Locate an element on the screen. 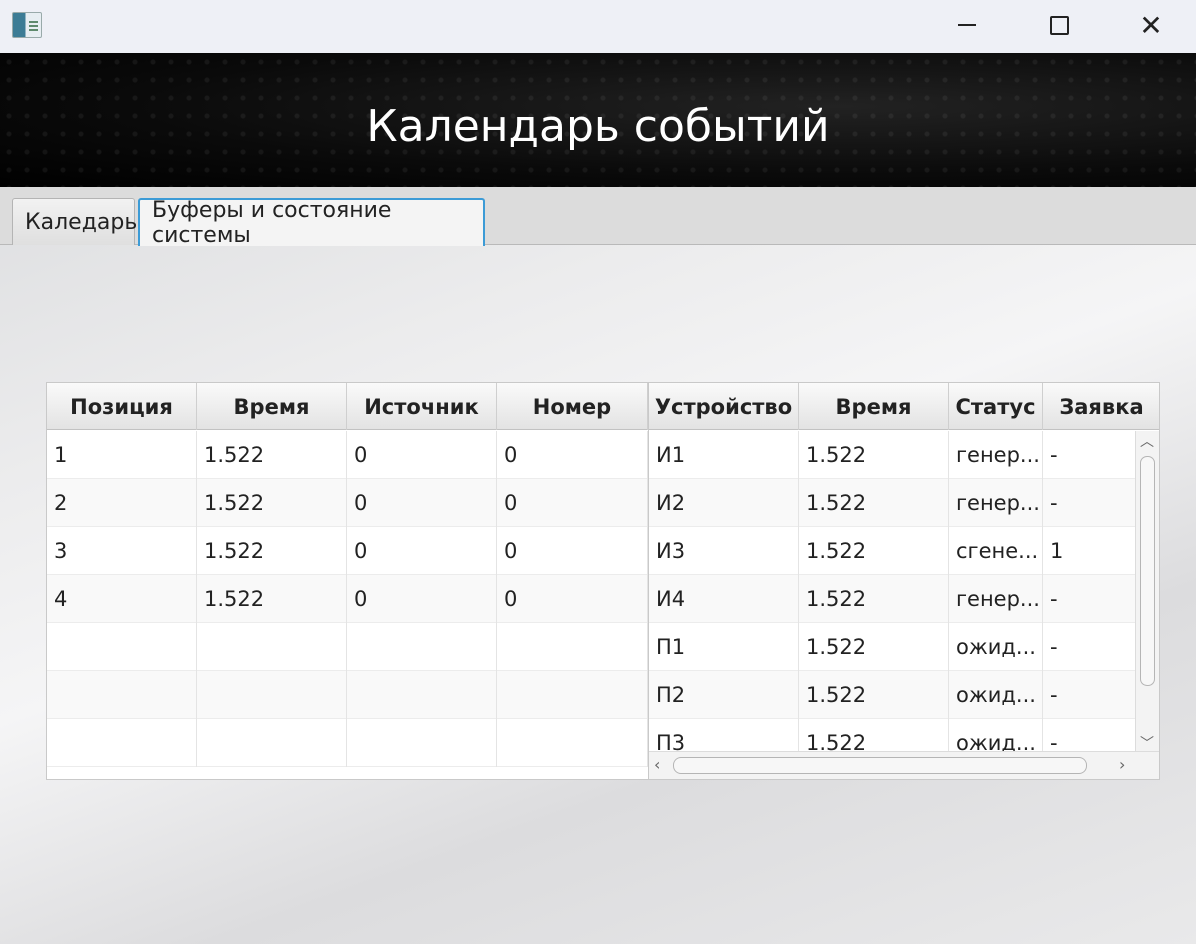 Image resolution: width=1196 pixels, height=944 pixels. tab-buffers-system-state: Буферы и состояние системы is located at coordinates (311, 223).